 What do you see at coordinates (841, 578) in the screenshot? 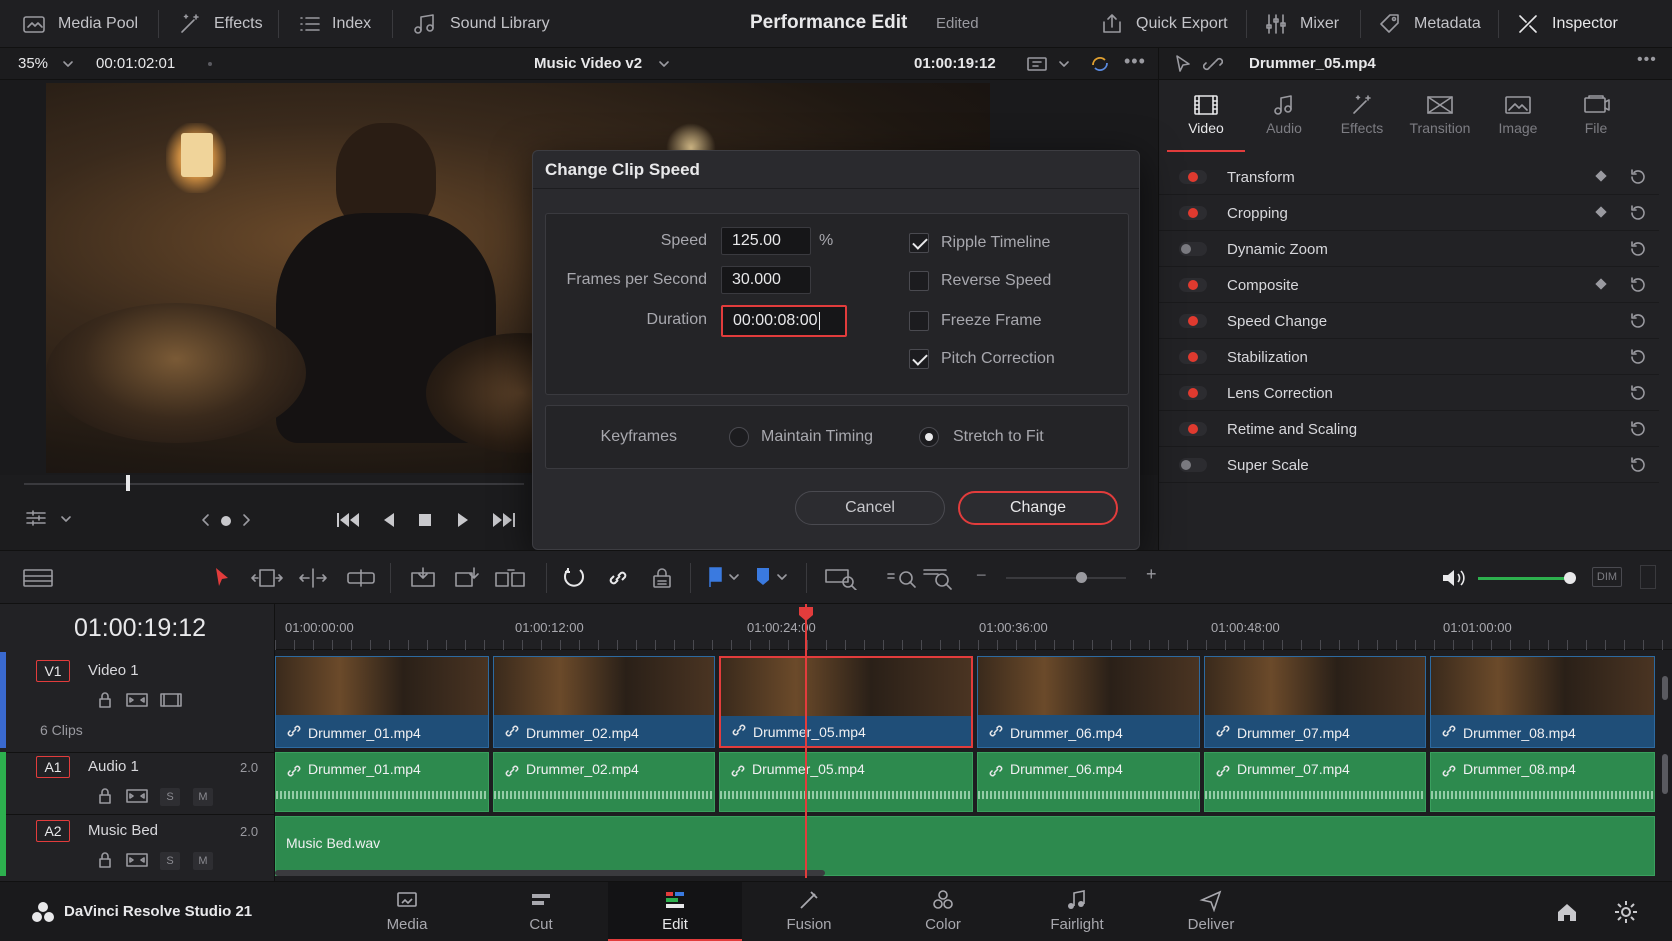
I see `zoom-full-icon` at bounding box center [841, 578].